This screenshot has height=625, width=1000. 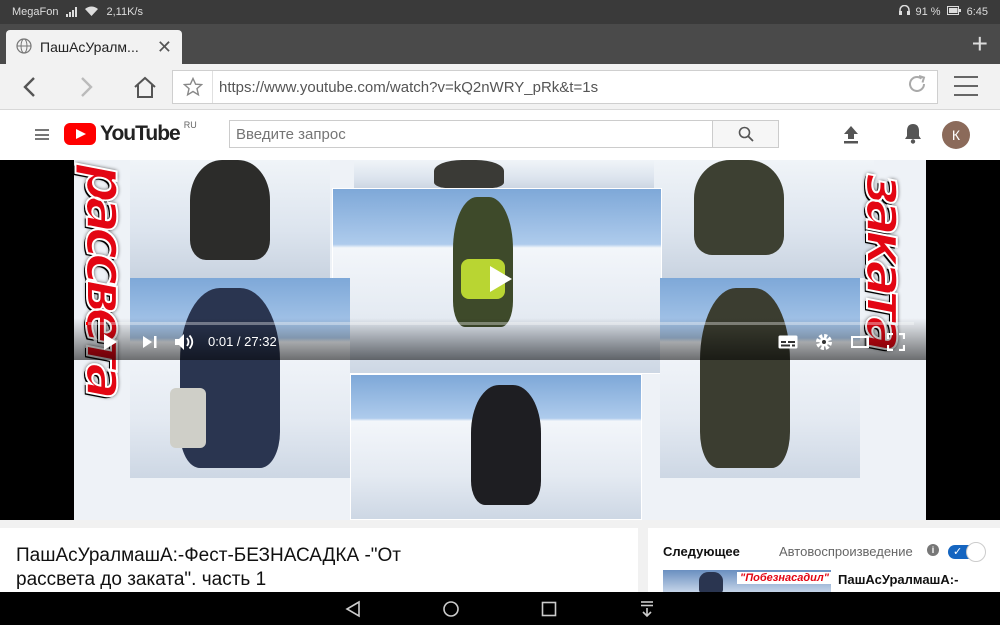 What do you see at coordinates (42, 134) in the screenshot?
I see `guide-menu-icon` at bounding box center [42, 134].